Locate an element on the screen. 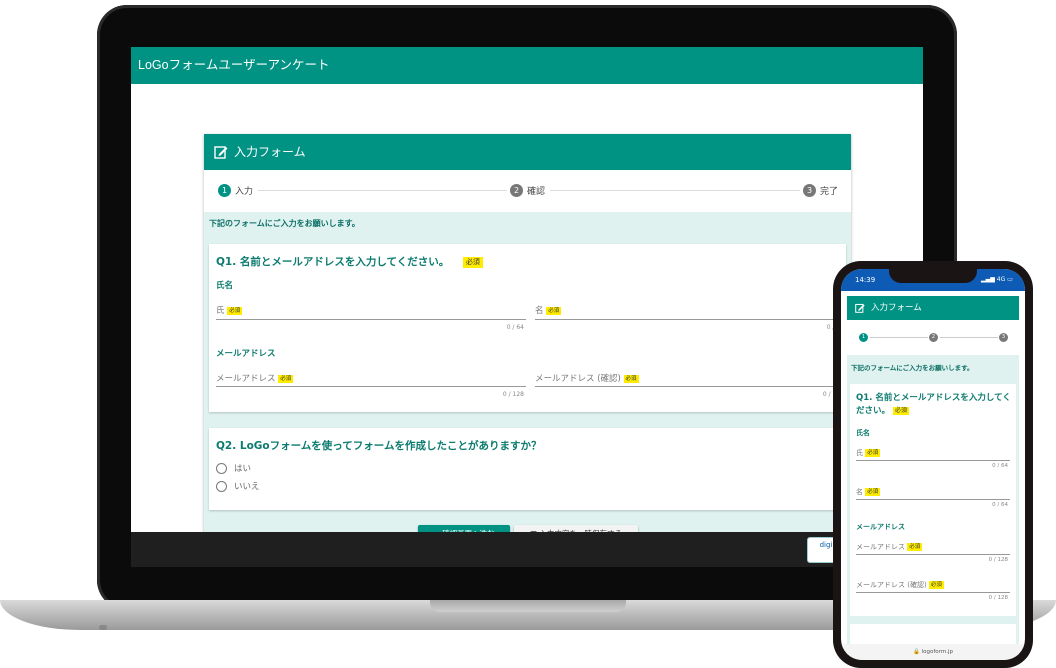 This screenshot has width=1056, height=668. step-1-label: 入力 is located at coordinates (244, 192).